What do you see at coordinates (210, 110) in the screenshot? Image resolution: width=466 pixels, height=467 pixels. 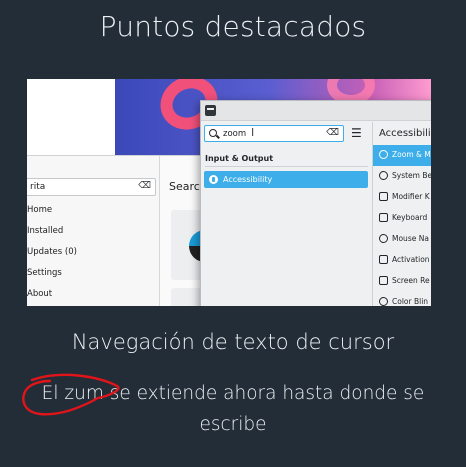 I see `window-menu-icon` at bounding box center [210, 110].